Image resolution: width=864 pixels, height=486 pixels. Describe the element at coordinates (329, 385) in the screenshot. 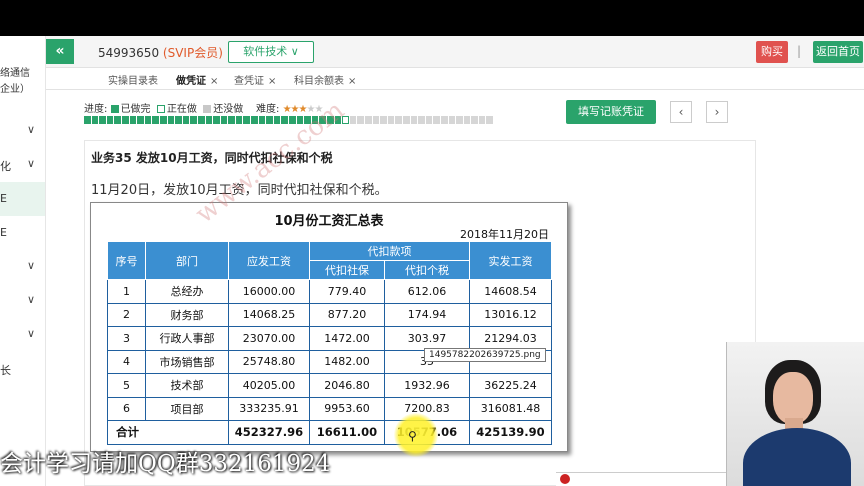

I see `table-row: 5 技术部 40205.00 2046.80 1932.96 36225.24` at that location.